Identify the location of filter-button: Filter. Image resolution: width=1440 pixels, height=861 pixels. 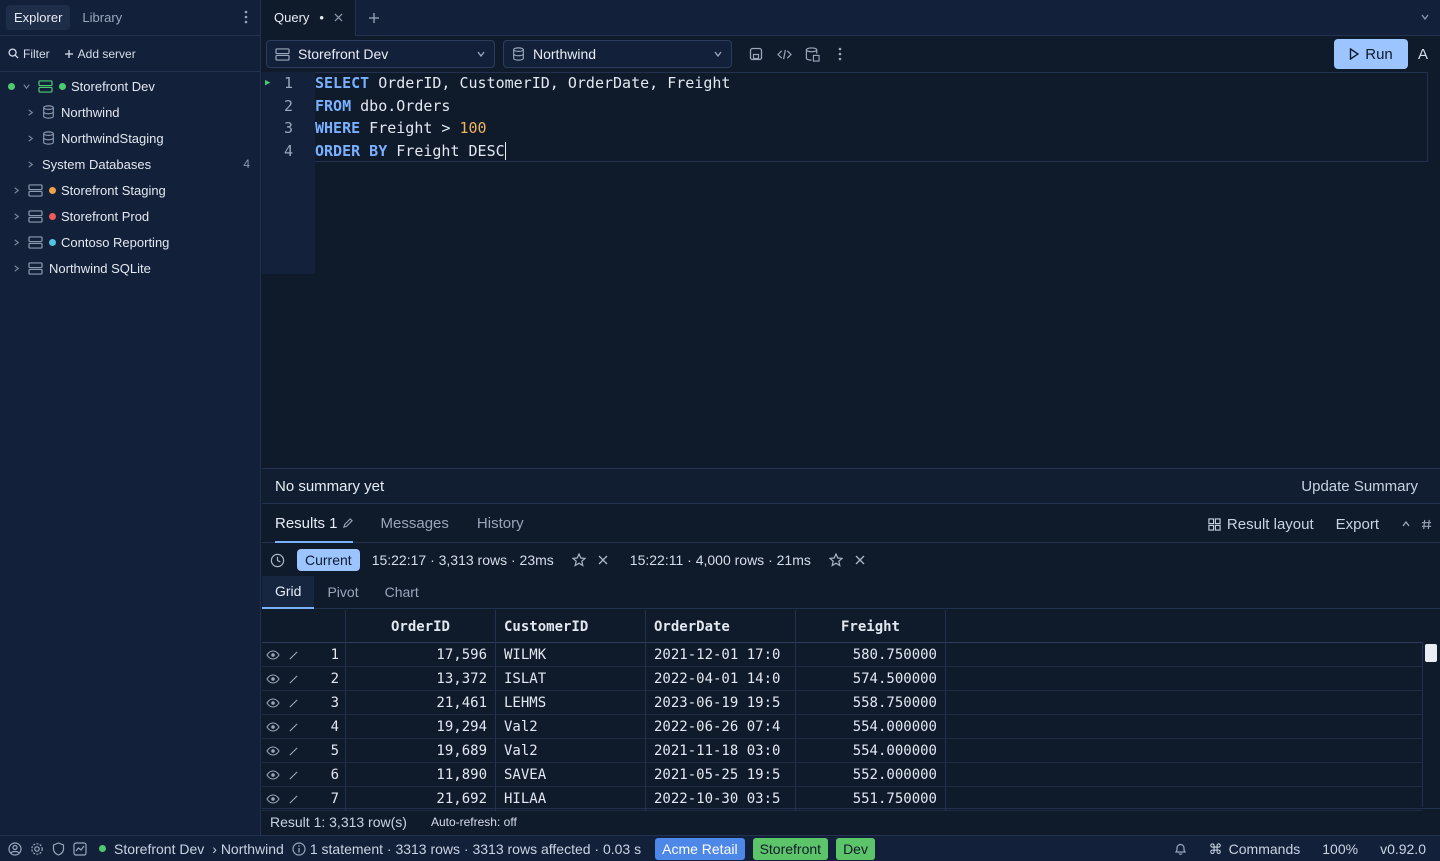
(29, 54).